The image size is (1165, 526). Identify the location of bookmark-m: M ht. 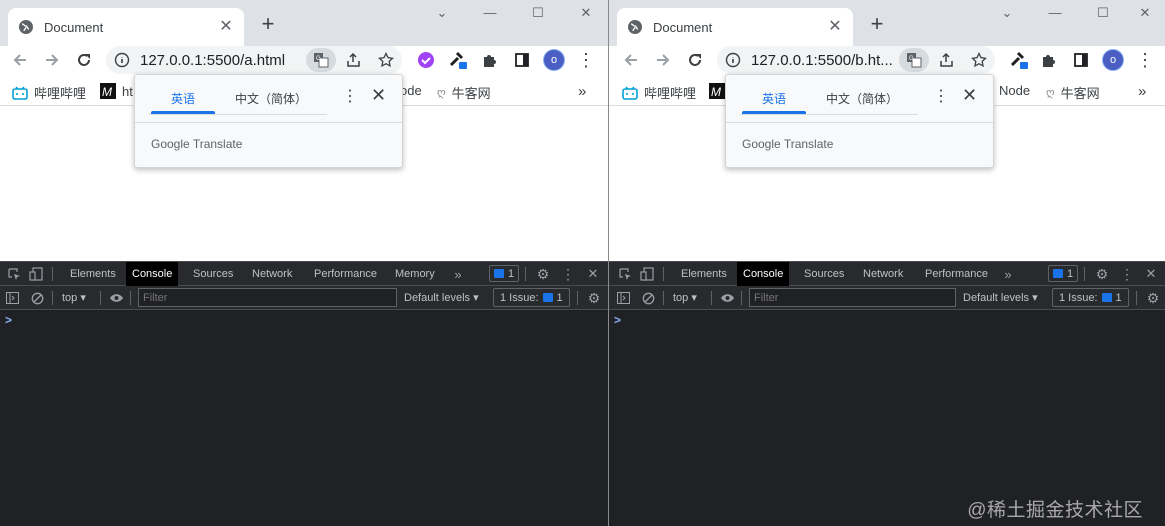
(116, 91).